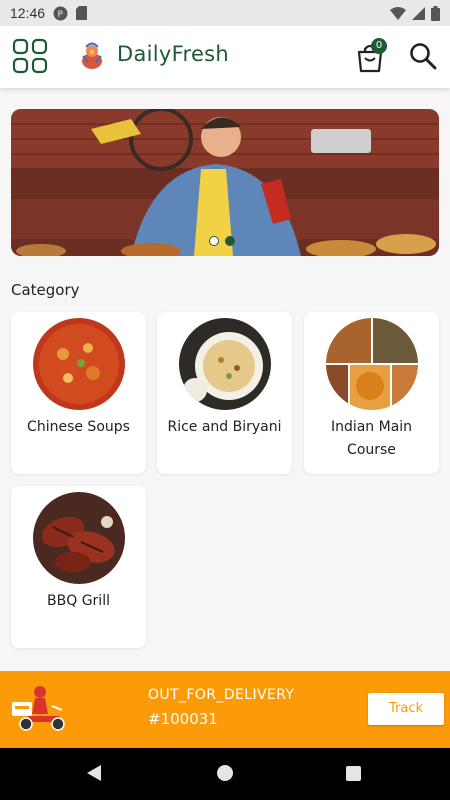  What do you see at coordinates (30, 56) in the screenshot?
I see `grid-menu-icon` at bounding box center [30, 56].